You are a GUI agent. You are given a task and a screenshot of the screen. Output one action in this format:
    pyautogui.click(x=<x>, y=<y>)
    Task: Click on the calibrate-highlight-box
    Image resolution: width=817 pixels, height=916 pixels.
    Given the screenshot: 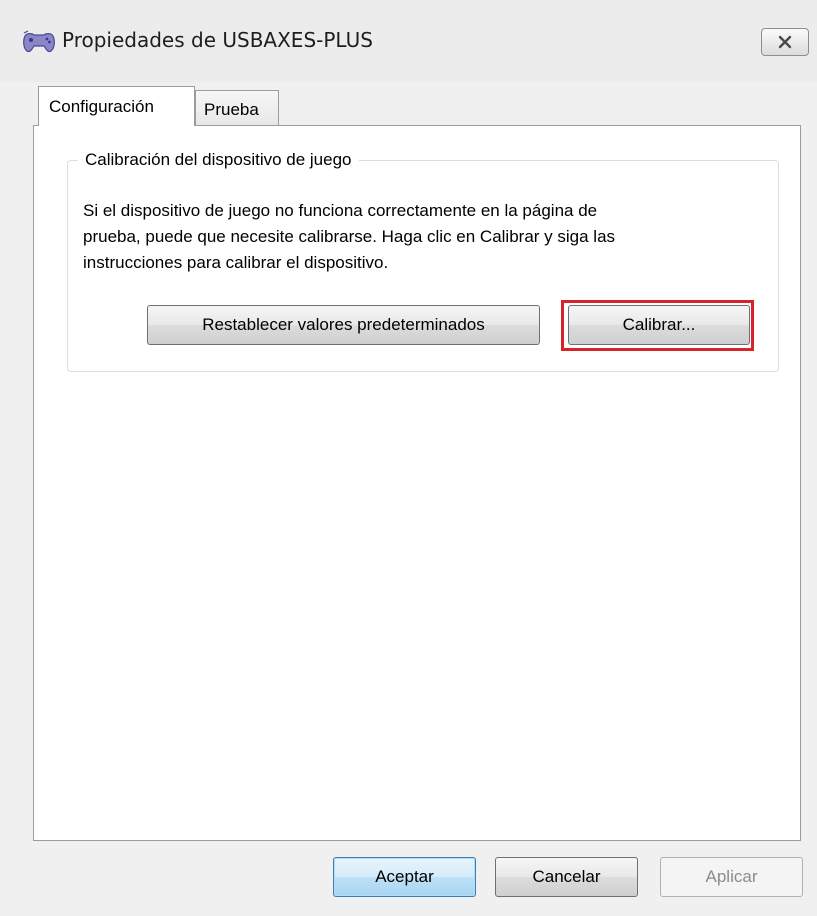 What is the action you would take?
    pyautogui.click(x=657, y=325)
    